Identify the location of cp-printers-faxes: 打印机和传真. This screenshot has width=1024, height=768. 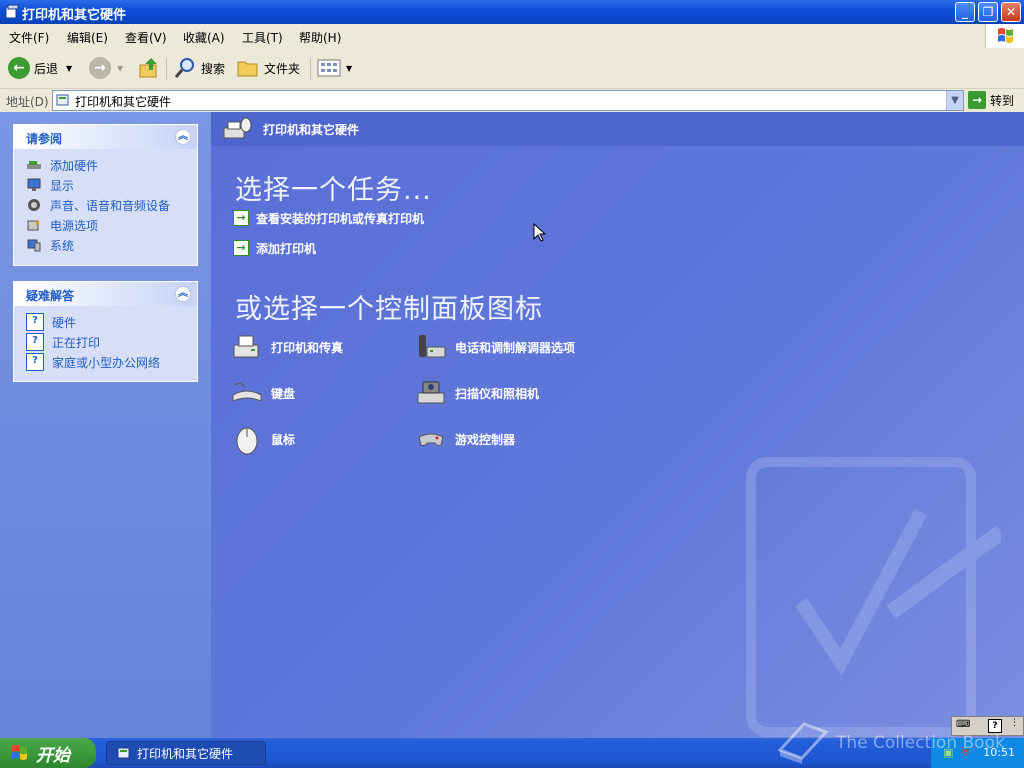
(287, 347).